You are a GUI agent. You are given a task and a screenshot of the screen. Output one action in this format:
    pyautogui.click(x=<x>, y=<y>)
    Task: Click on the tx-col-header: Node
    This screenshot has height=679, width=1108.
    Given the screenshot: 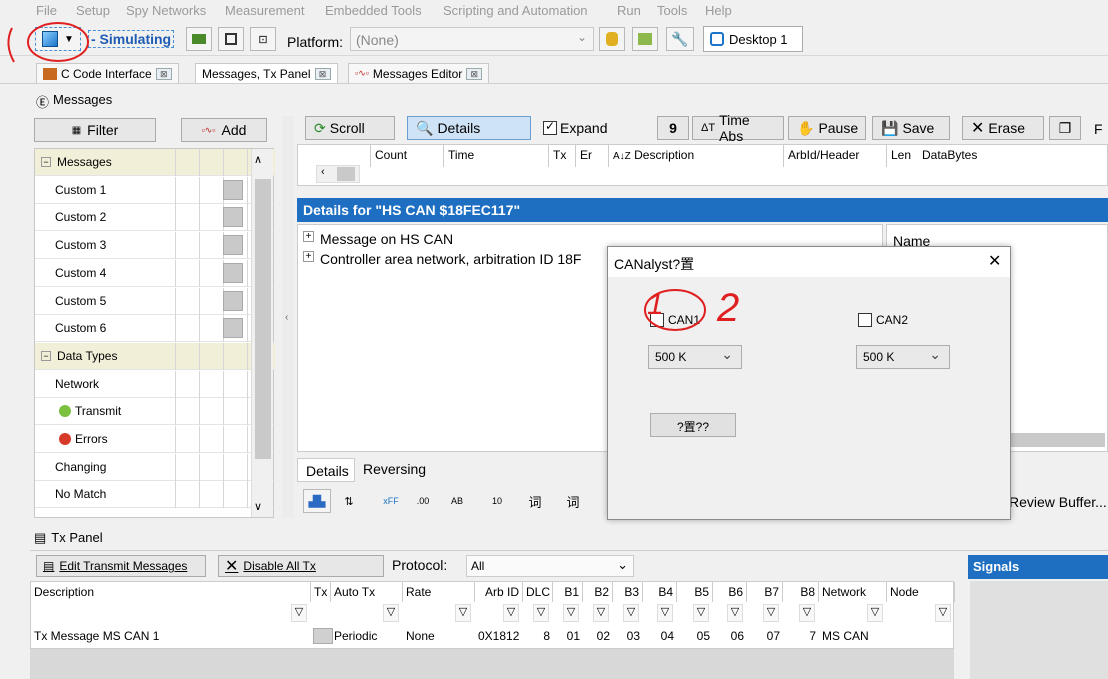 What is the action you would take?
    pyautogui.click(x=921, y=592)
    